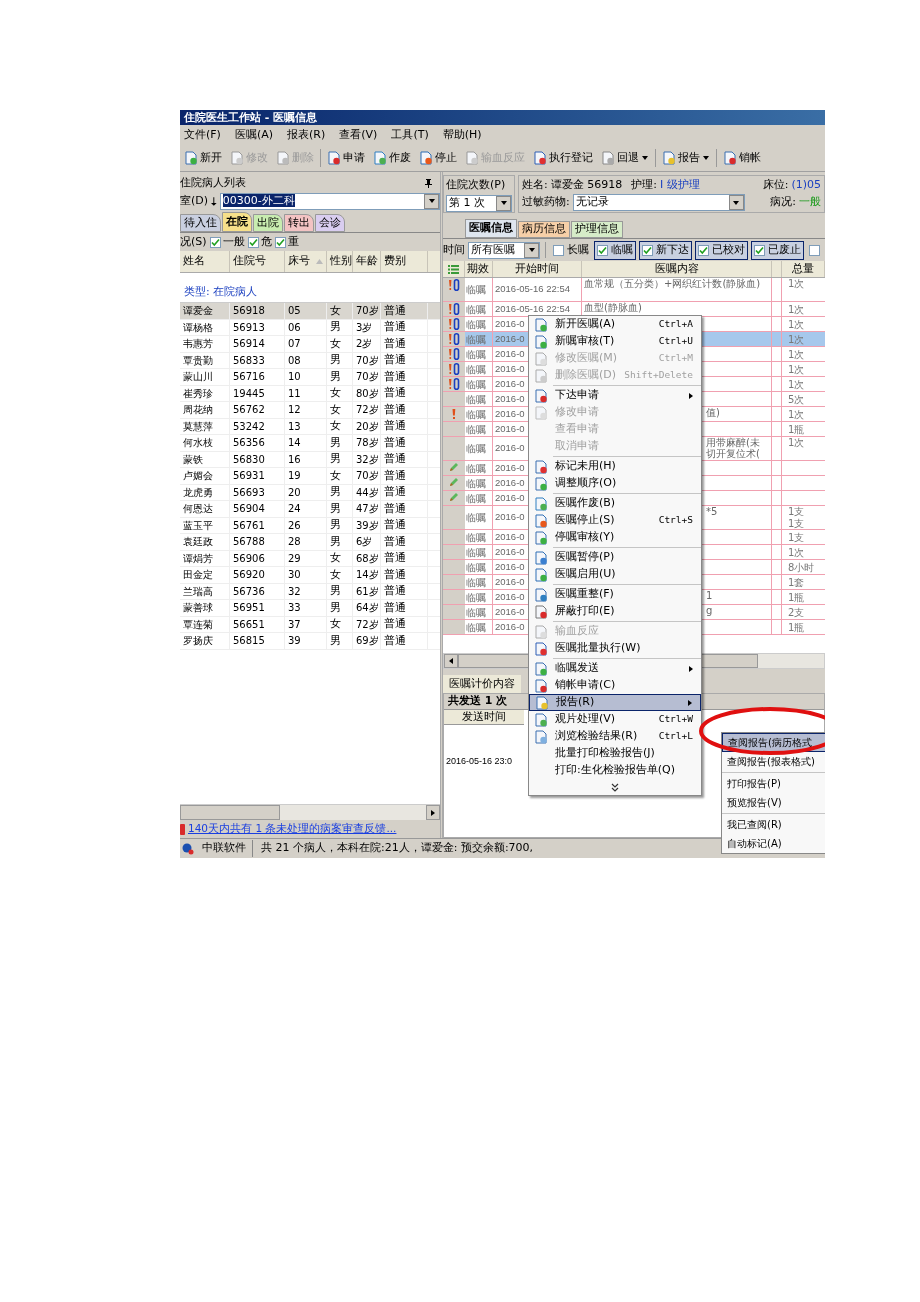 The width and height of the screenshot is (920, 1302). What do you see at coordinates (306, 558) in the screenshot?
I see `table-cell: 29` at bounding box center [306, 558].